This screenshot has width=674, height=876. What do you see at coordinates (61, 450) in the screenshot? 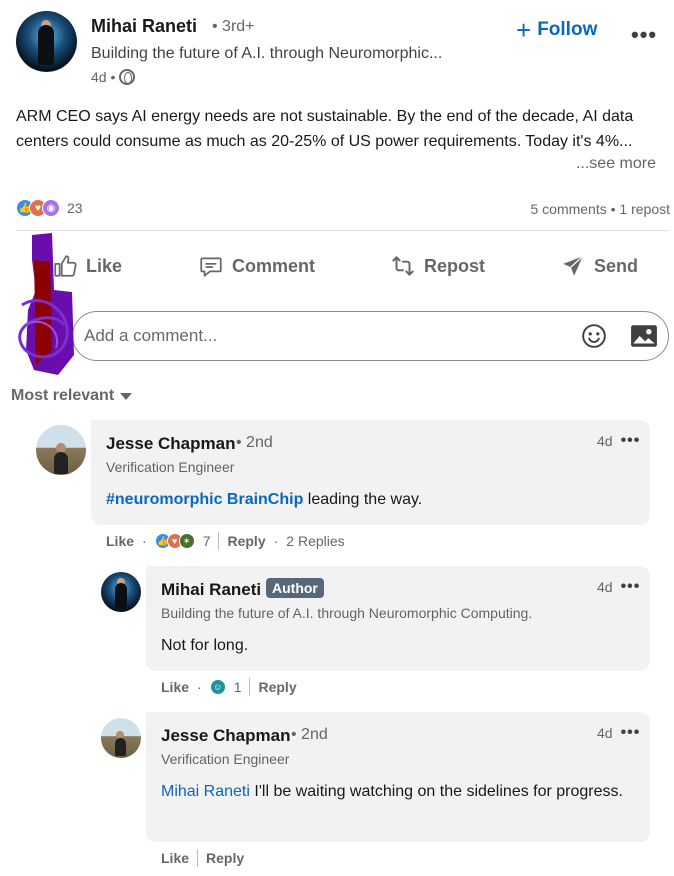
I see `commenter-avatar` at bounding box center [61, 450].